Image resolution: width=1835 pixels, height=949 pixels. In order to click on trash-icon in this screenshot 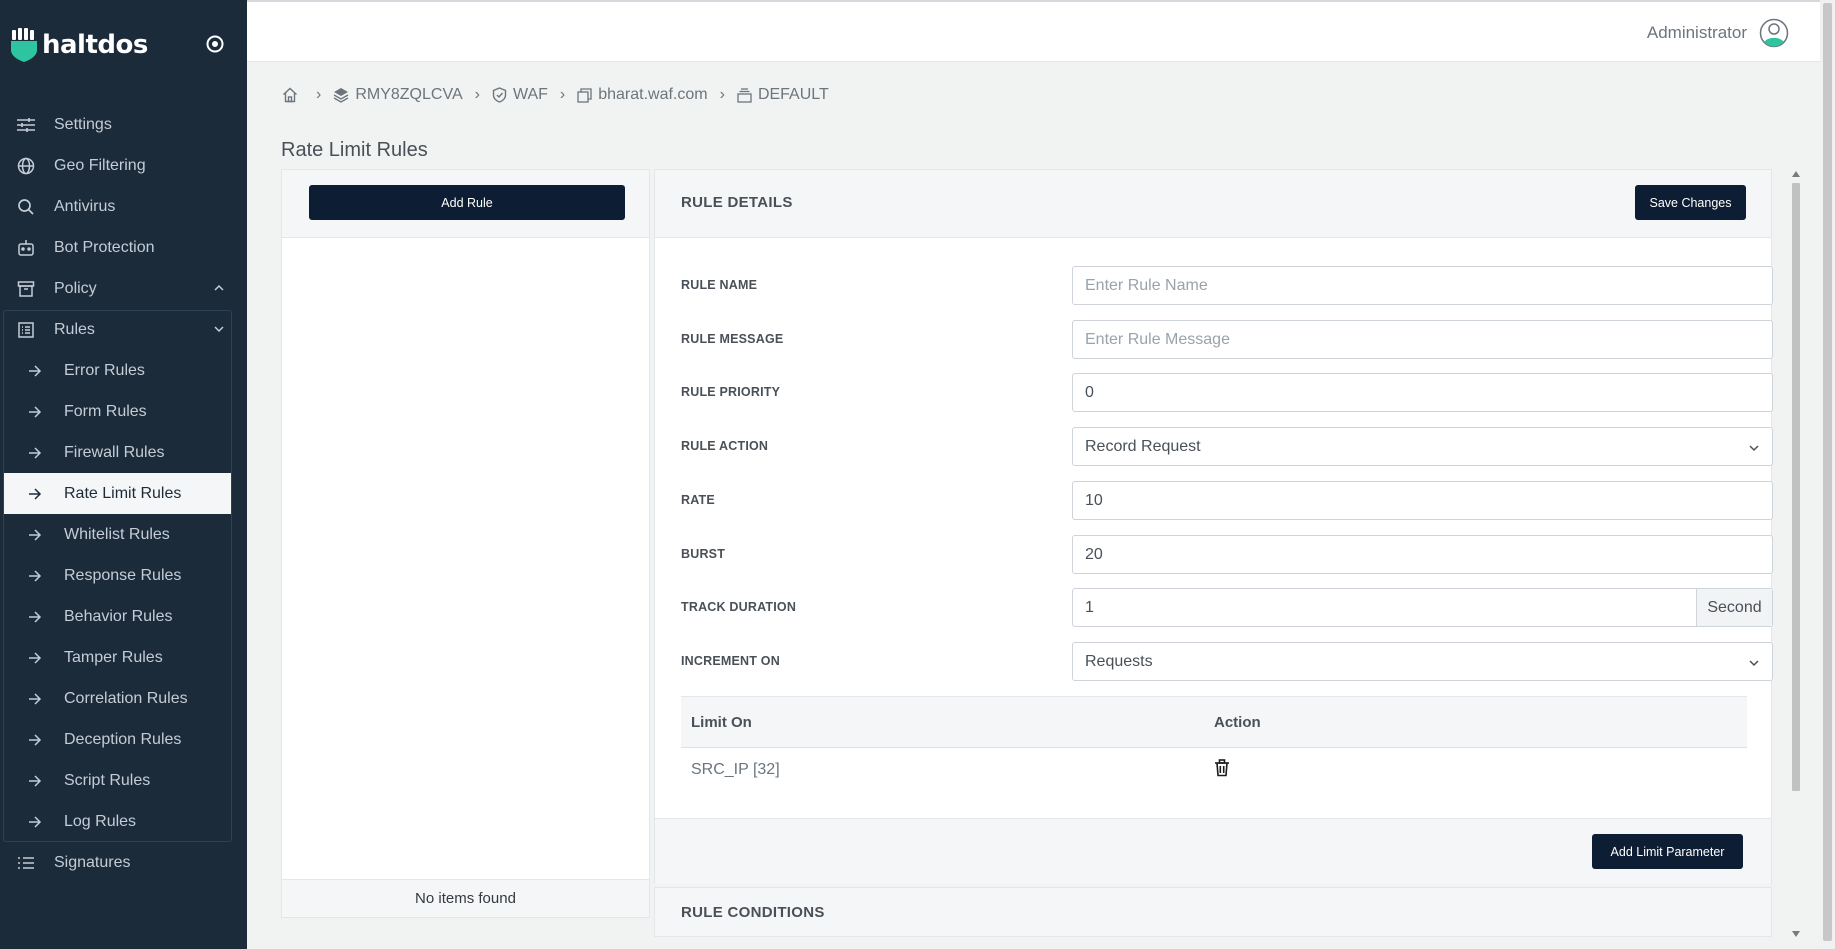, I will do `click(1222, 767)`.